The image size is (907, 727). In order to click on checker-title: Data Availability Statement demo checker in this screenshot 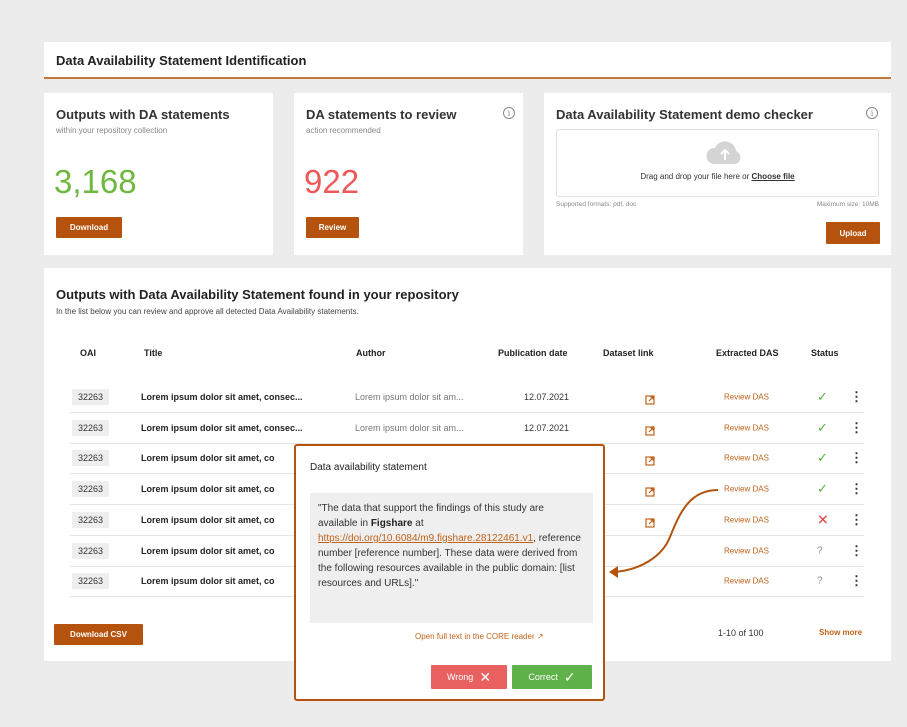, I will do `click(684, 114)`.